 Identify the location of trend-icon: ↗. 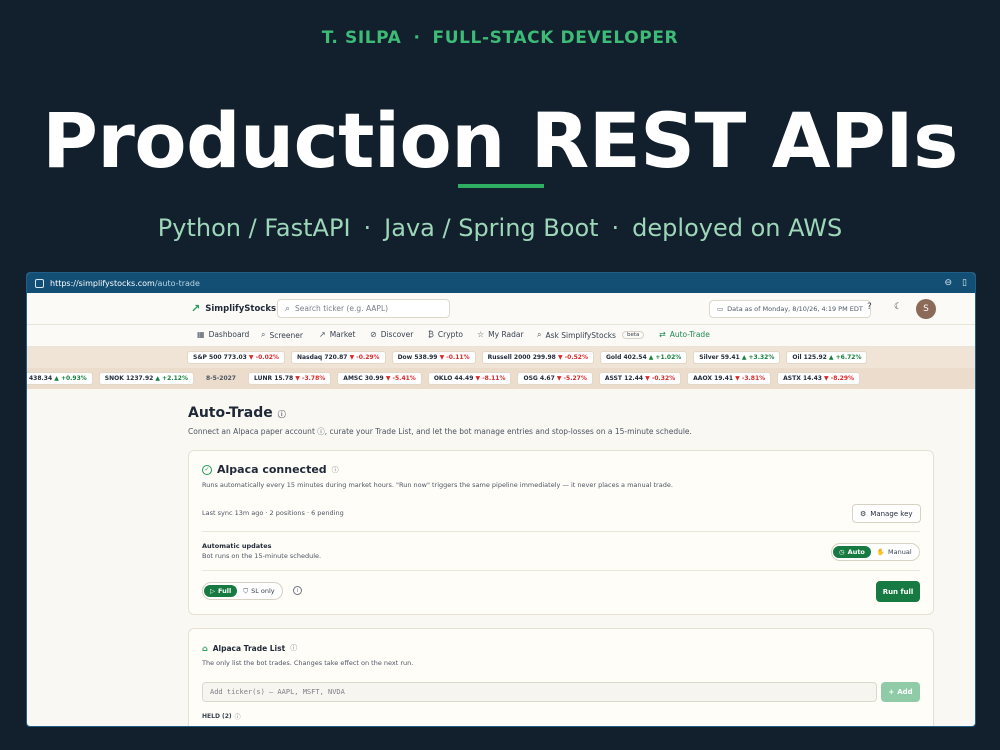
(322, 334).